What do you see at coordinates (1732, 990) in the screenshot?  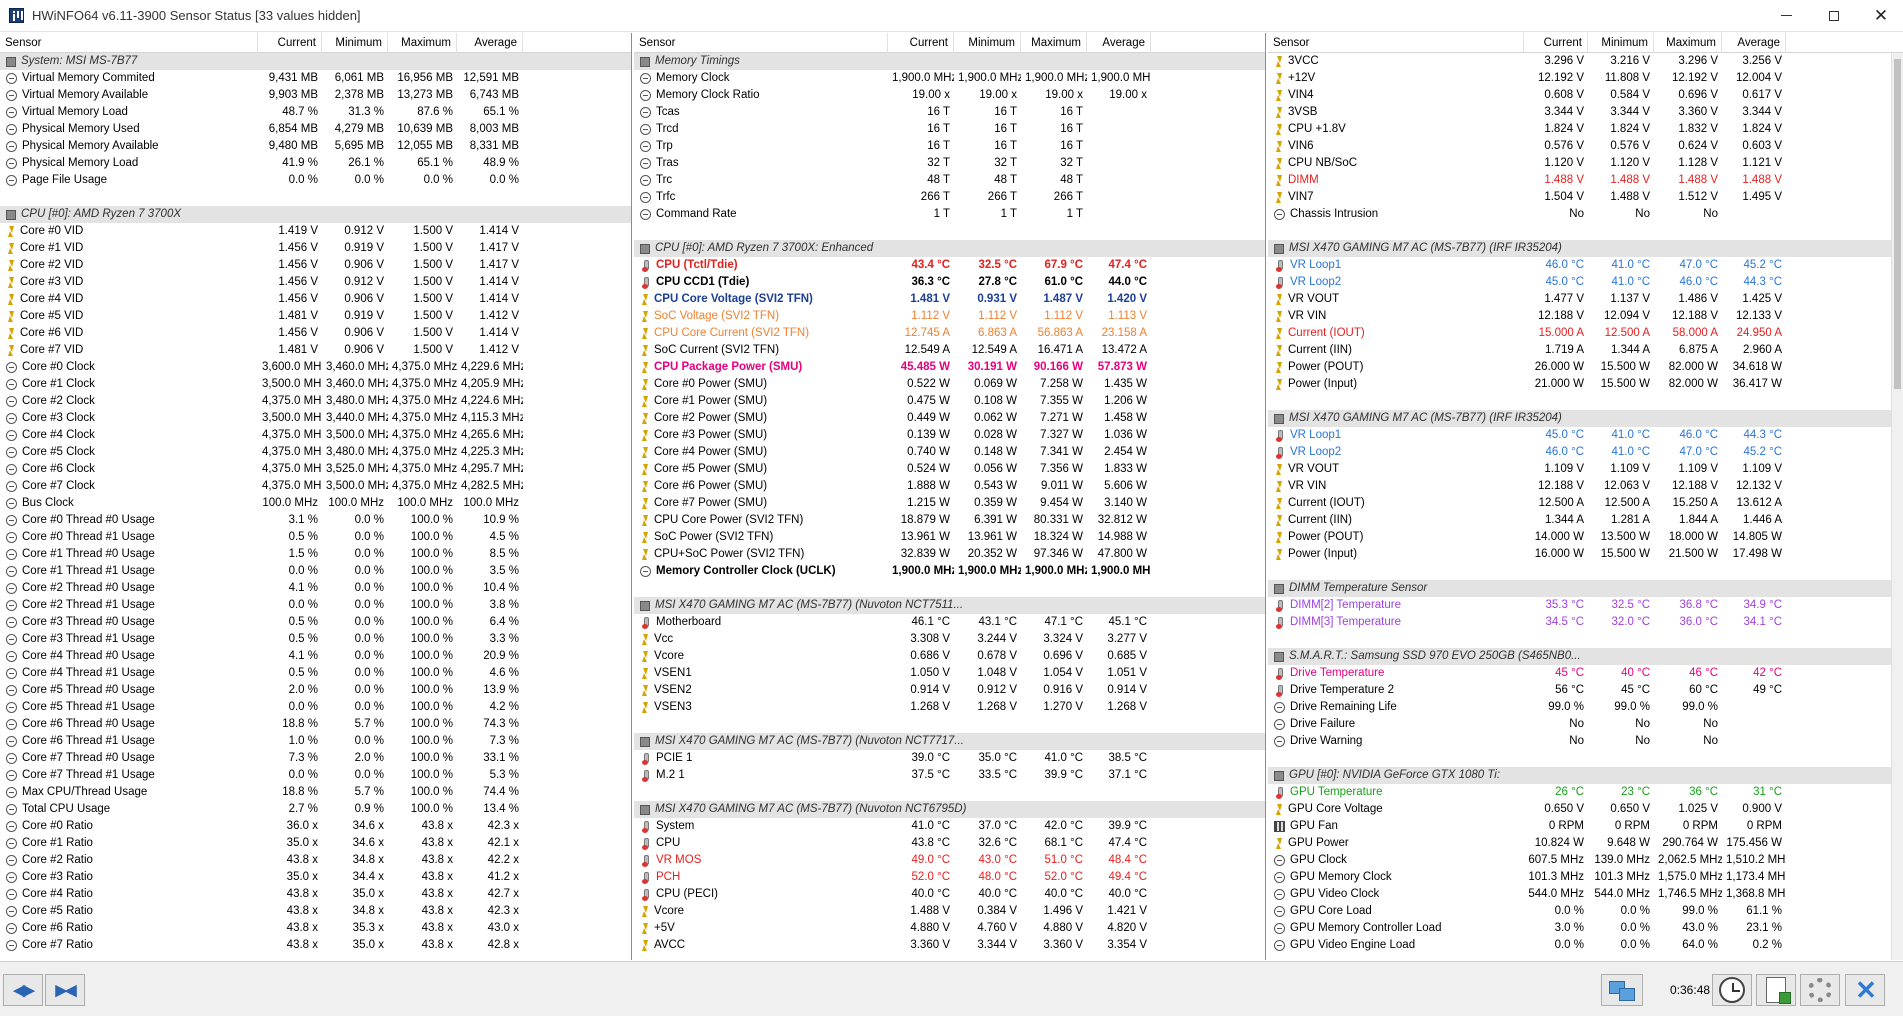 I see `reset-timer-button` at bounding box center [1732, 990].